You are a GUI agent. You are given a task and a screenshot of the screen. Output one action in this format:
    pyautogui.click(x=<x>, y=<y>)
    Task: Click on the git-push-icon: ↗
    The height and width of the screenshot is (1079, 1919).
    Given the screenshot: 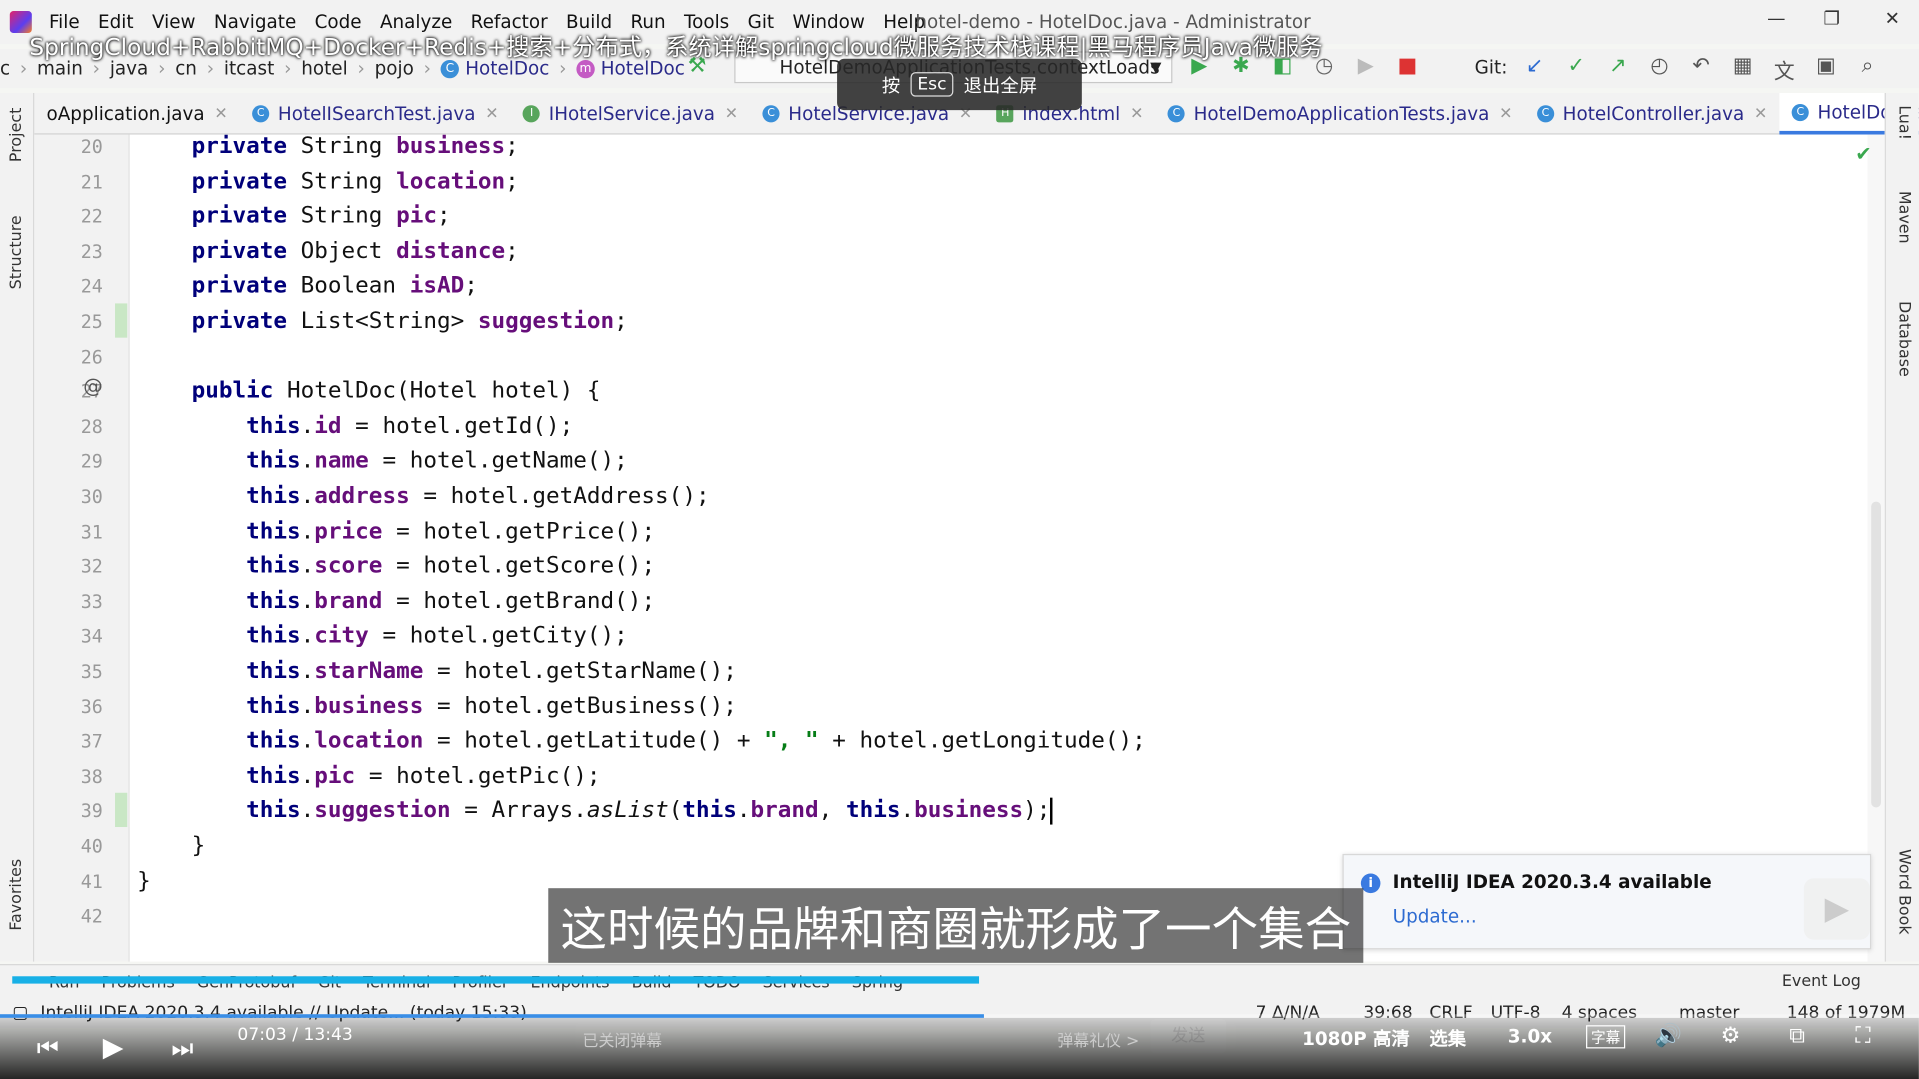 What is the action you would take?
    pyautogui.click(x=1618, y=69)
    